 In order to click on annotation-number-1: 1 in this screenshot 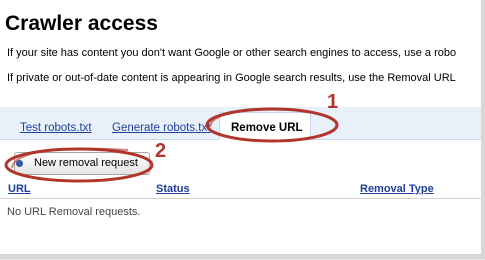, I will do `click(333, 102)`.